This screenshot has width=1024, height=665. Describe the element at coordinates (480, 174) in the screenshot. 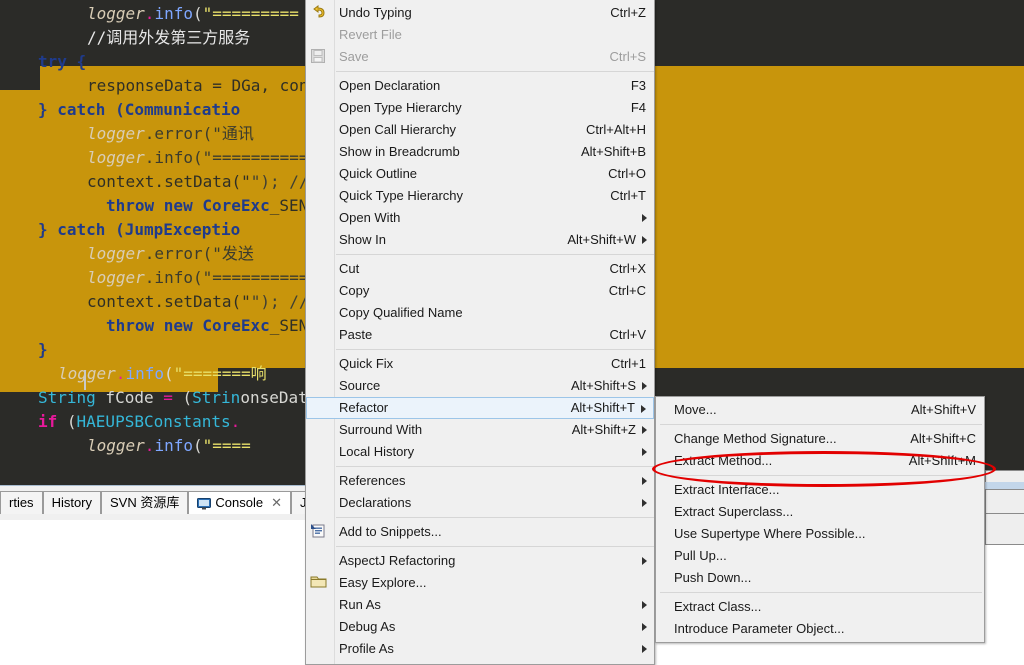

I see `menu-item-quick-outline: Quick Outline Ctrl+O` at that location.